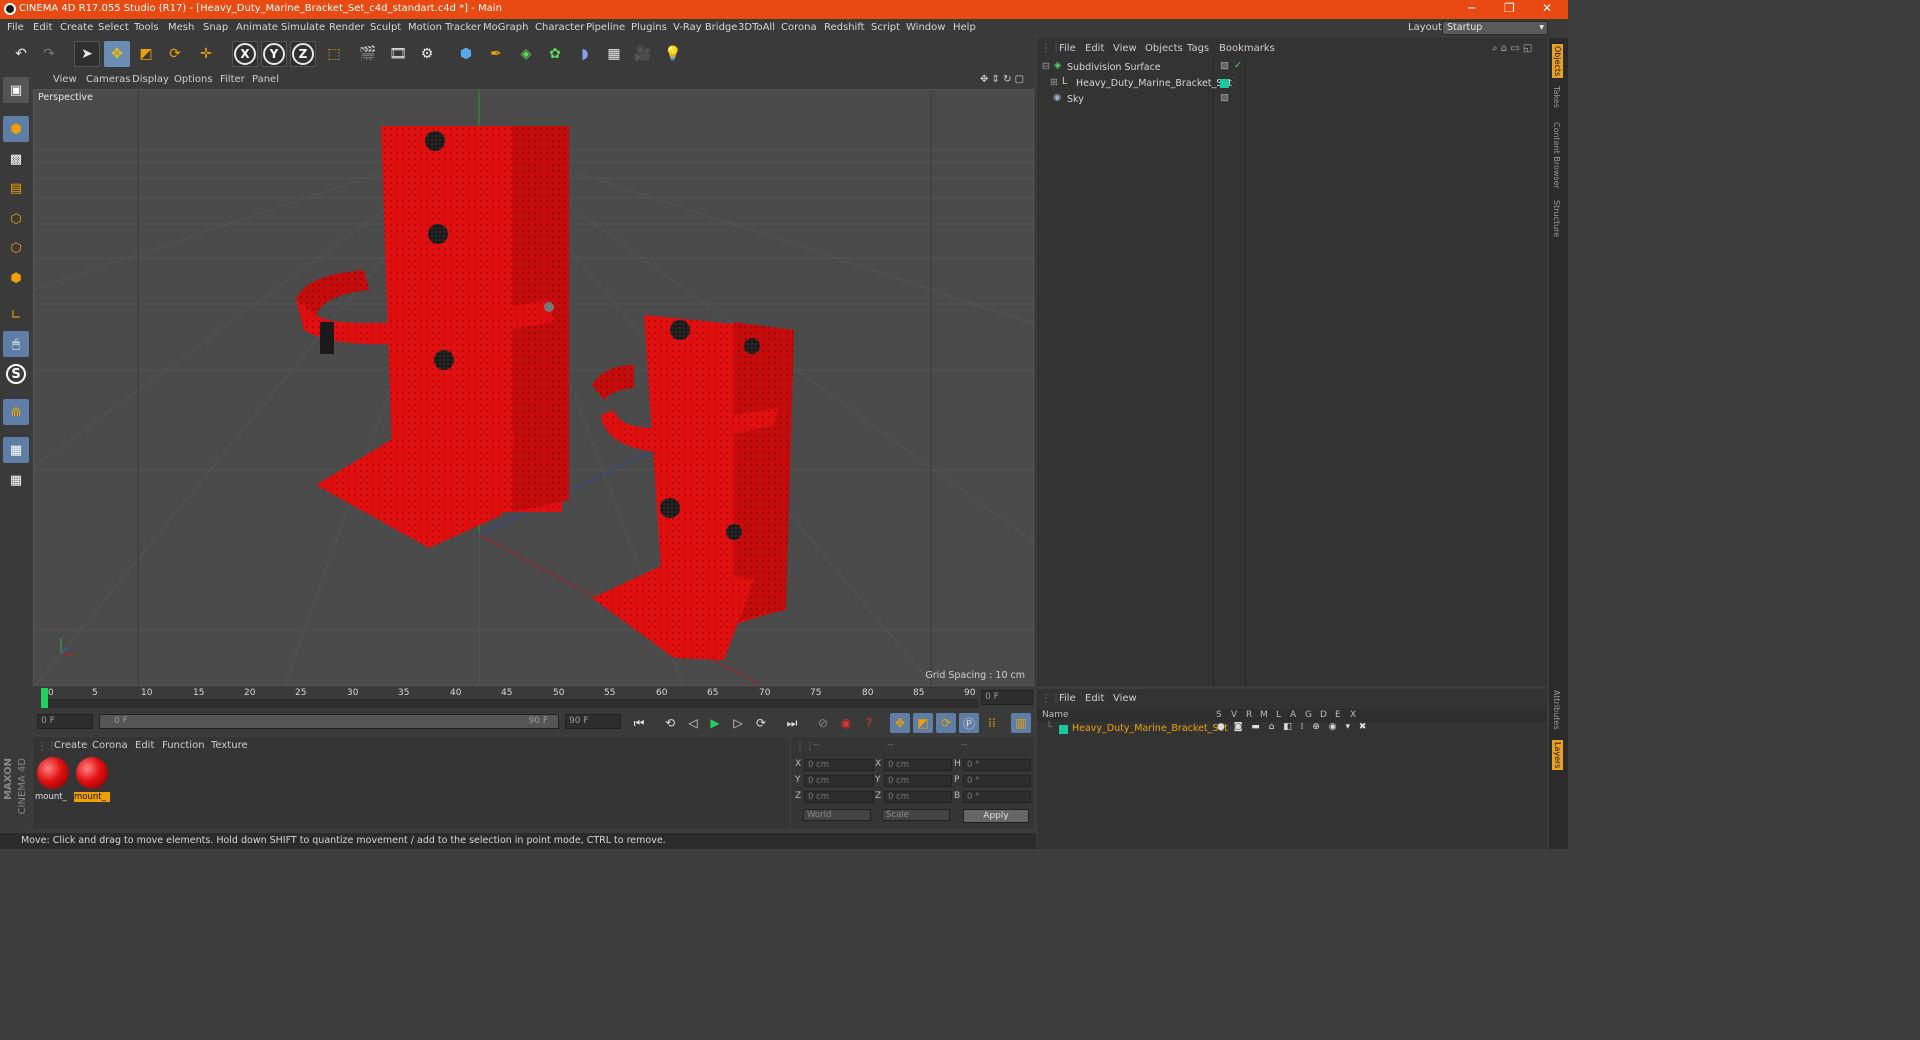 The height and width of the screenshot is (1040, 1920). I want to click on viewport-label: Perspective, so click(65, 97).